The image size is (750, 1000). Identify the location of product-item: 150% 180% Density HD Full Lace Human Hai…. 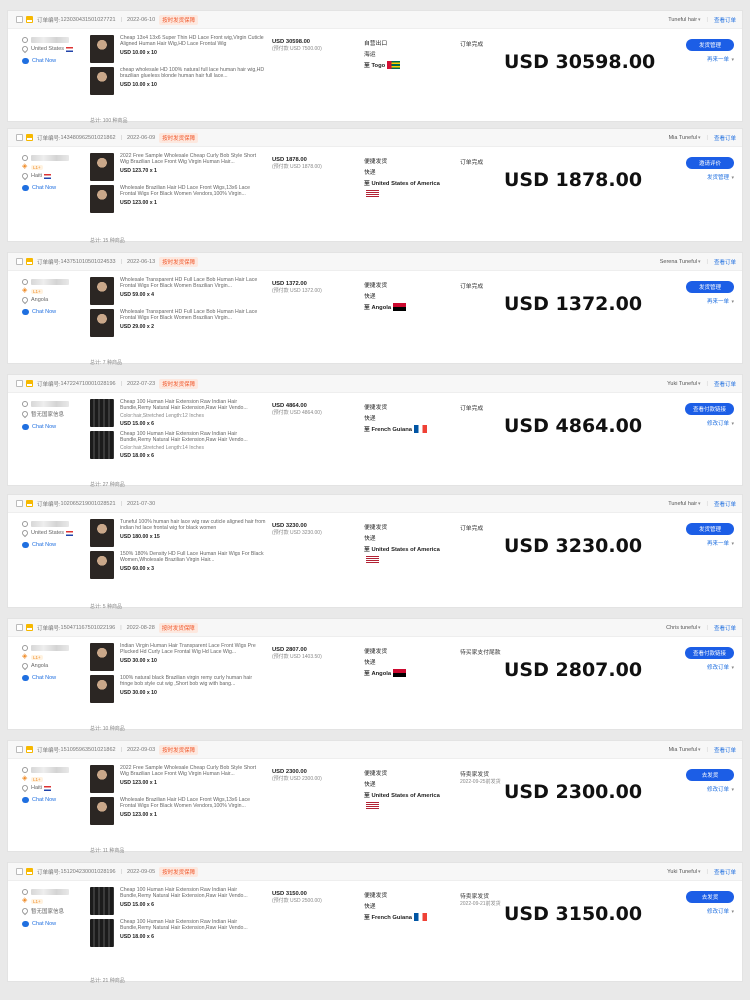
(178, 565).